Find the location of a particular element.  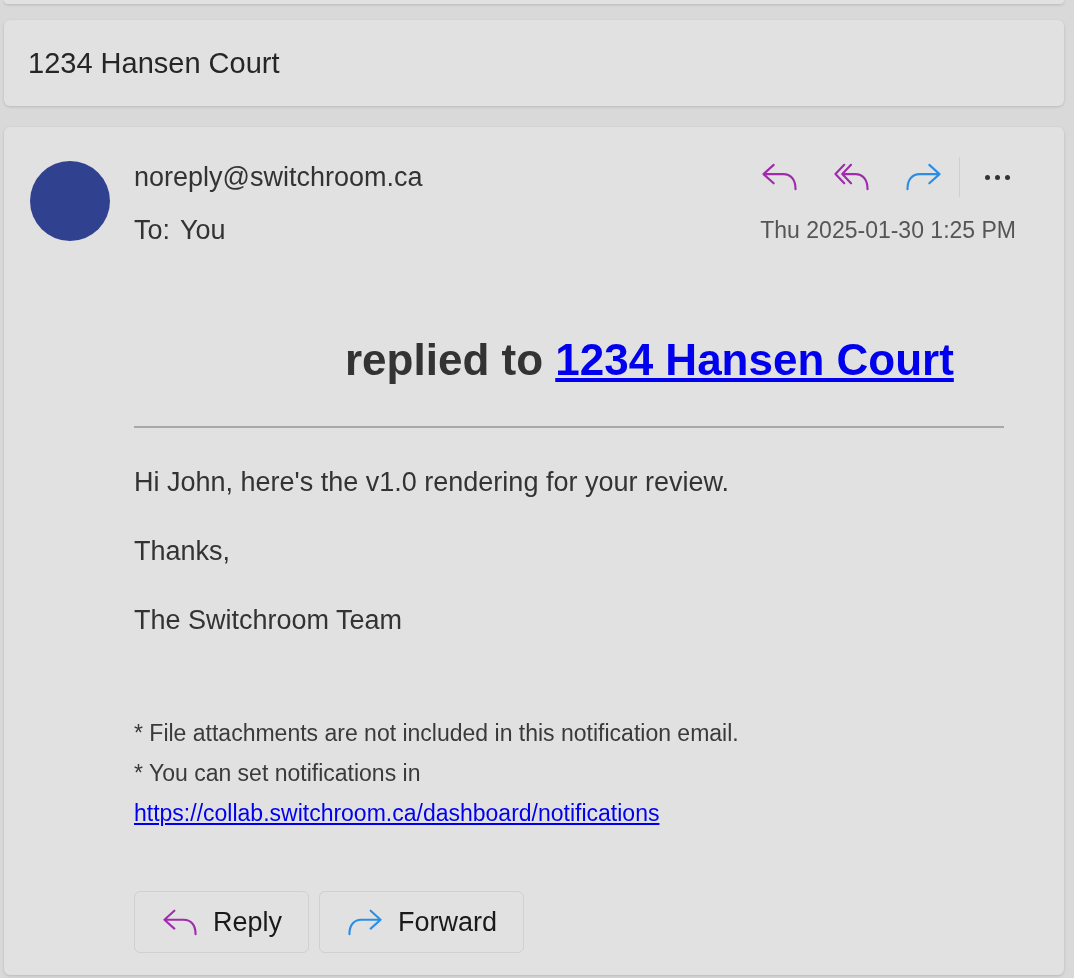

recipient-label: To: is located at coordinates (152, 230).